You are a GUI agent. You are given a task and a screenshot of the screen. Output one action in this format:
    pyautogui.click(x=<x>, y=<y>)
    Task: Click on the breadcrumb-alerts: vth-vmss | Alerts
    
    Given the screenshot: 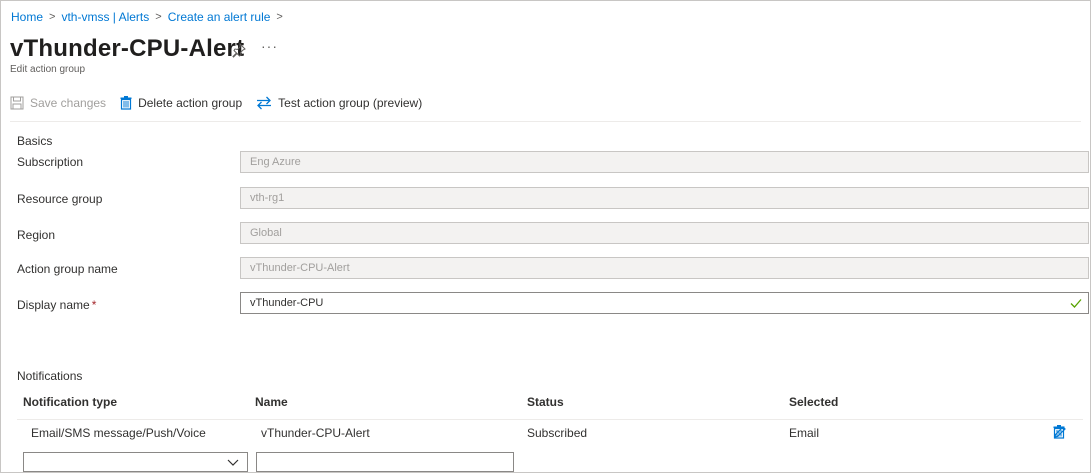 What is the action you would take?
    pyautogui.click(x=105, y=17)
    